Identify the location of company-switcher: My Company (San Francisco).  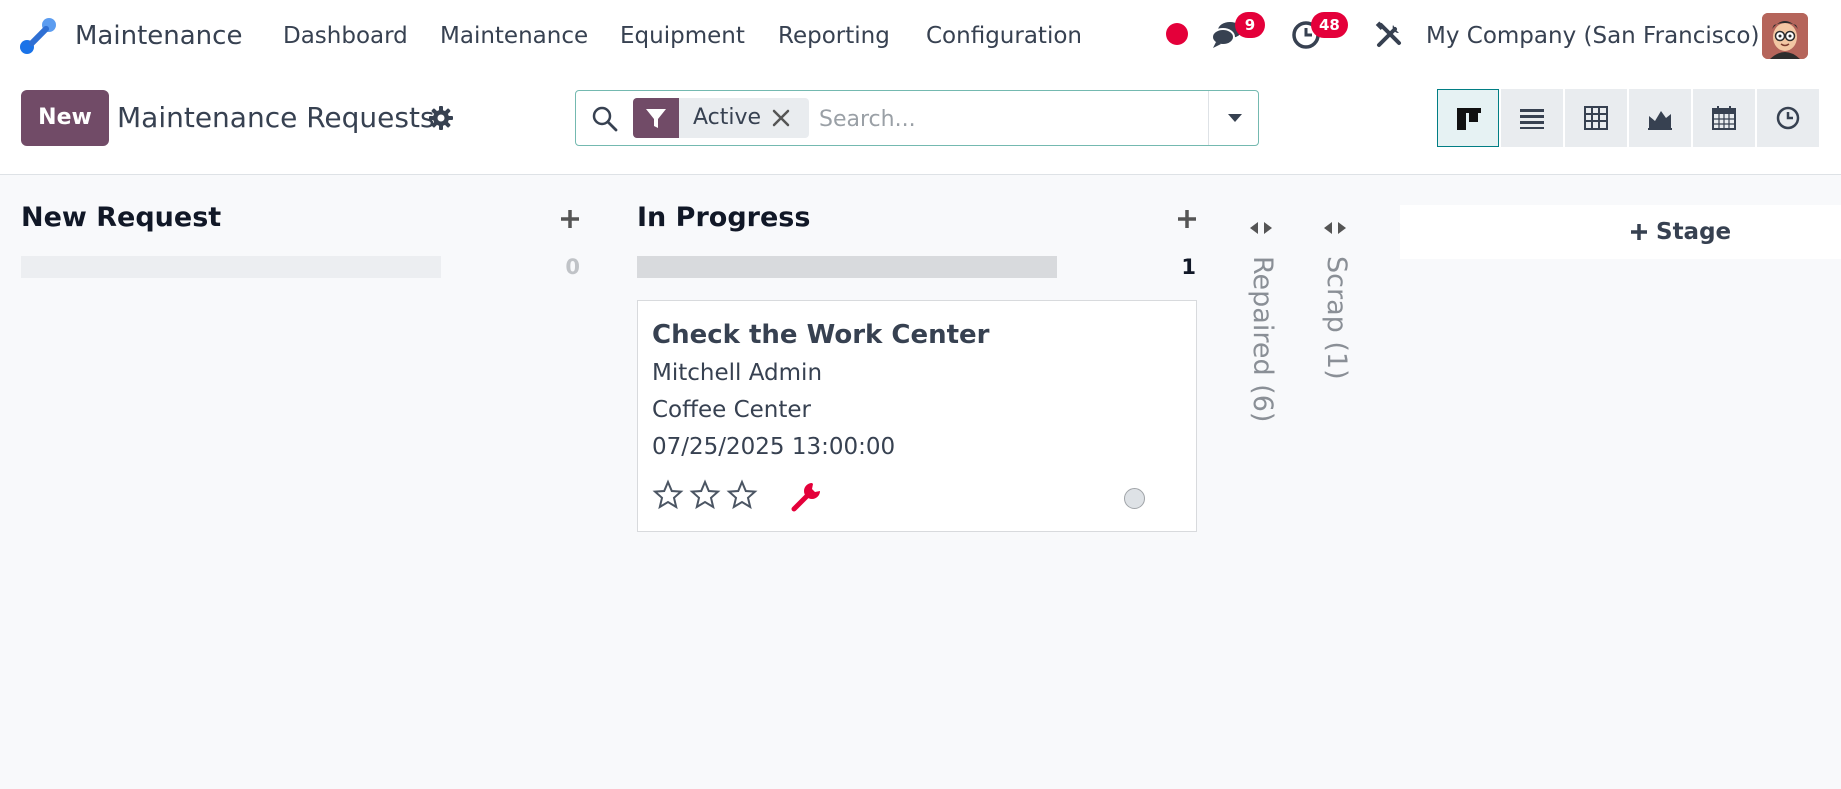
(1592, 36).